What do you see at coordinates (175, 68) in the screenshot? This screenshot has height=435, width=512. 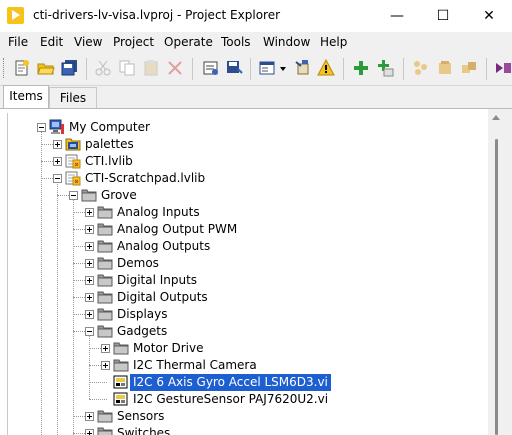 I see `delete-icon` at bounding box center [175, 68].